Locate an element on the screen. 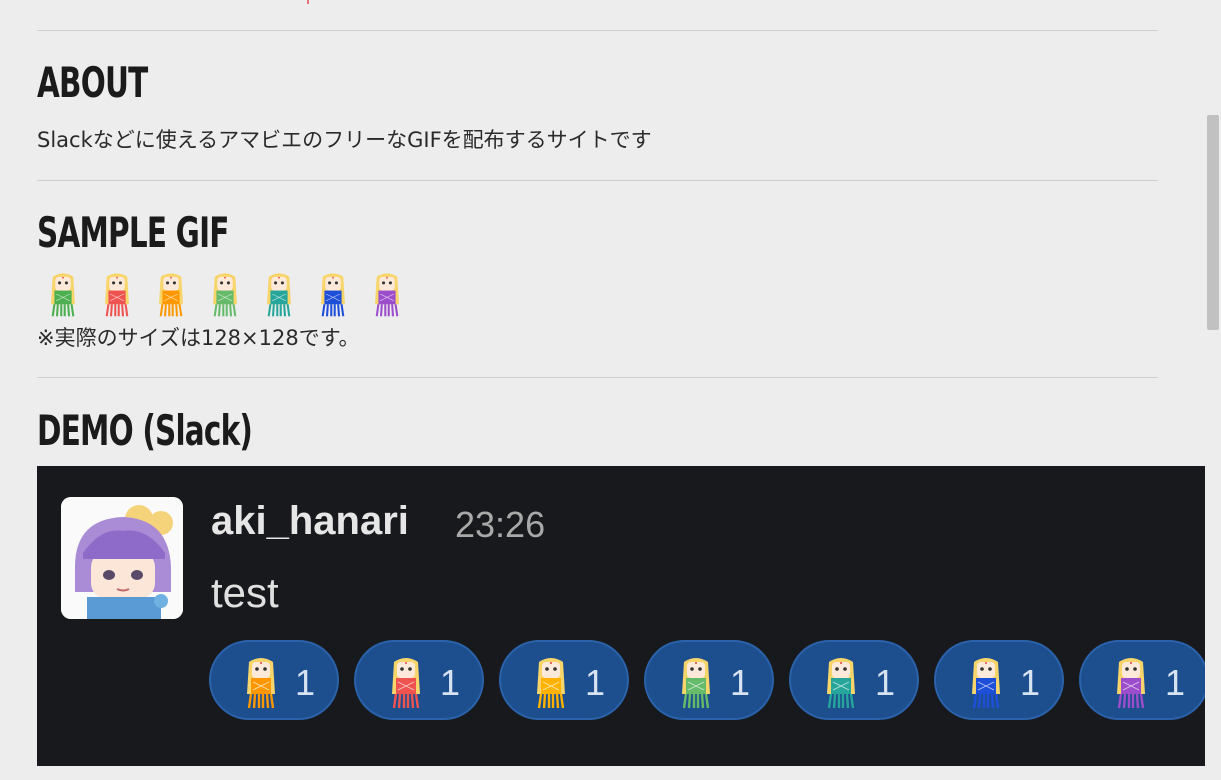 The width and height of the screenshot is (1221, 780). scrollbar is located at coordinates (1213, 390).